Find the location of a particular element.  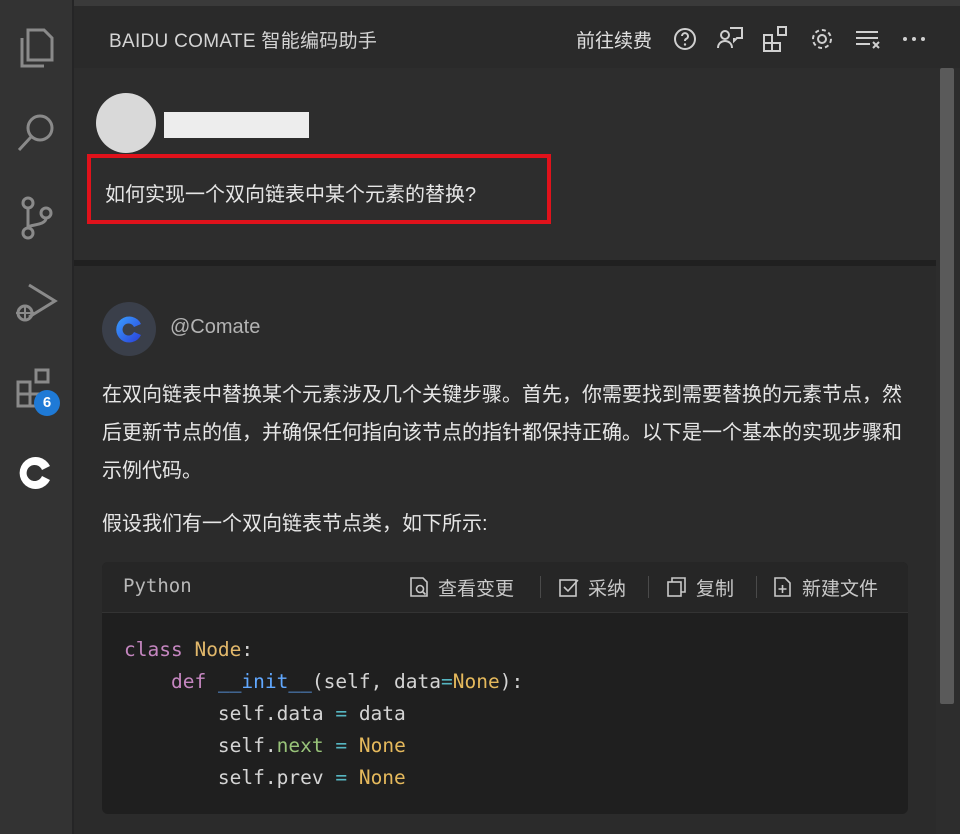

new-file-icon is located at coordinates (782, 587).